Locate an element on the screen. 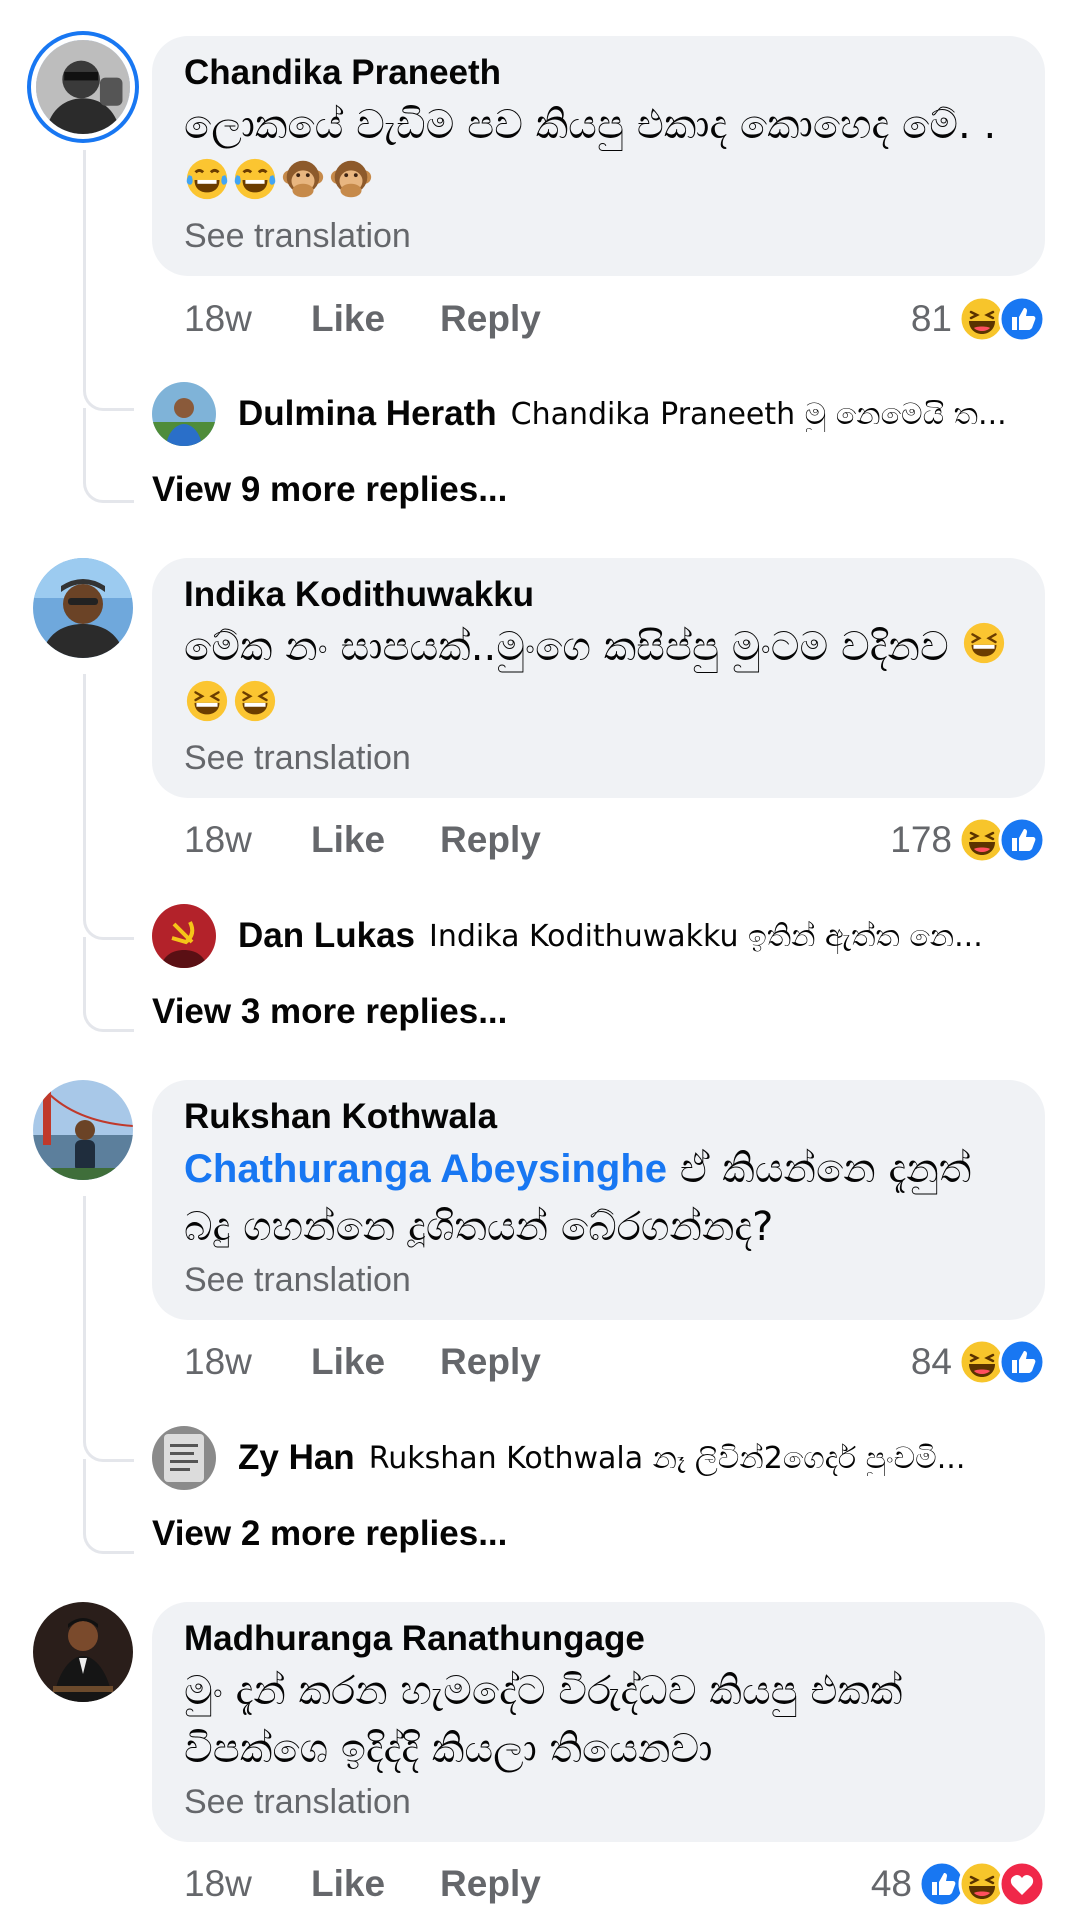 Image resolution: width=1079 pixels, height=1909 pixels. comment-text: මේක නං සාපයක්..මුංගෙ කසිප්පු මුංටම වදිනව is located at coordinates (599, 676).